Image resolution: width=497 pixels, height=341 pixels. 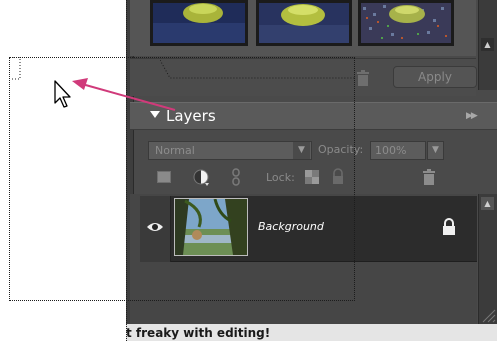 What do you see at coordinates (62, 94) in the screenshot?
I see `arrow-cursor-icon` at bounding box center [62, 94].